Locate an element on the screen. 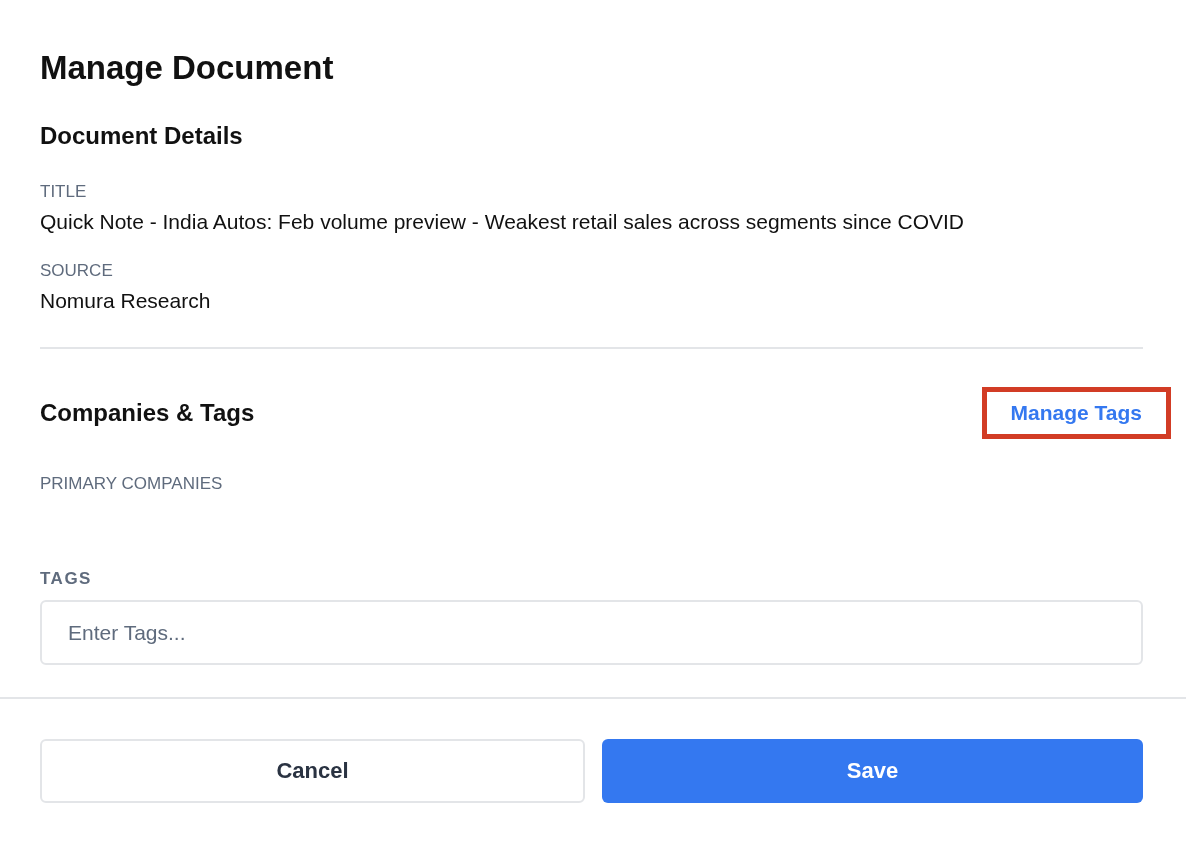 The width and height of the screenshot is (1186, 858). dialog-title: Manage Document is located at coordinates (187, 68).